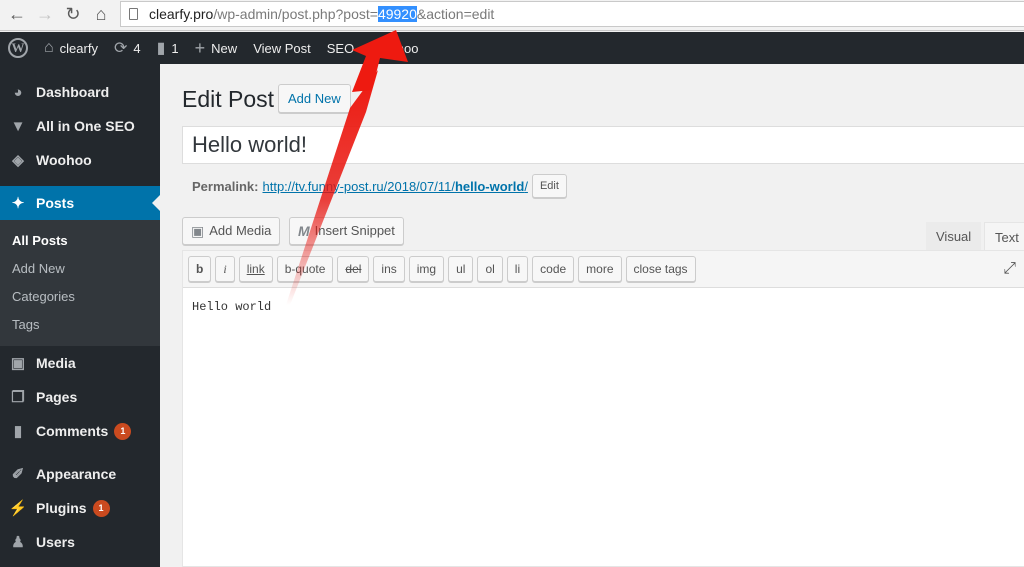  What do you see at coordinates (181, 14) in the screenshot?
I see `url-host: clearfy.pro` at bounding box center [181, 14].